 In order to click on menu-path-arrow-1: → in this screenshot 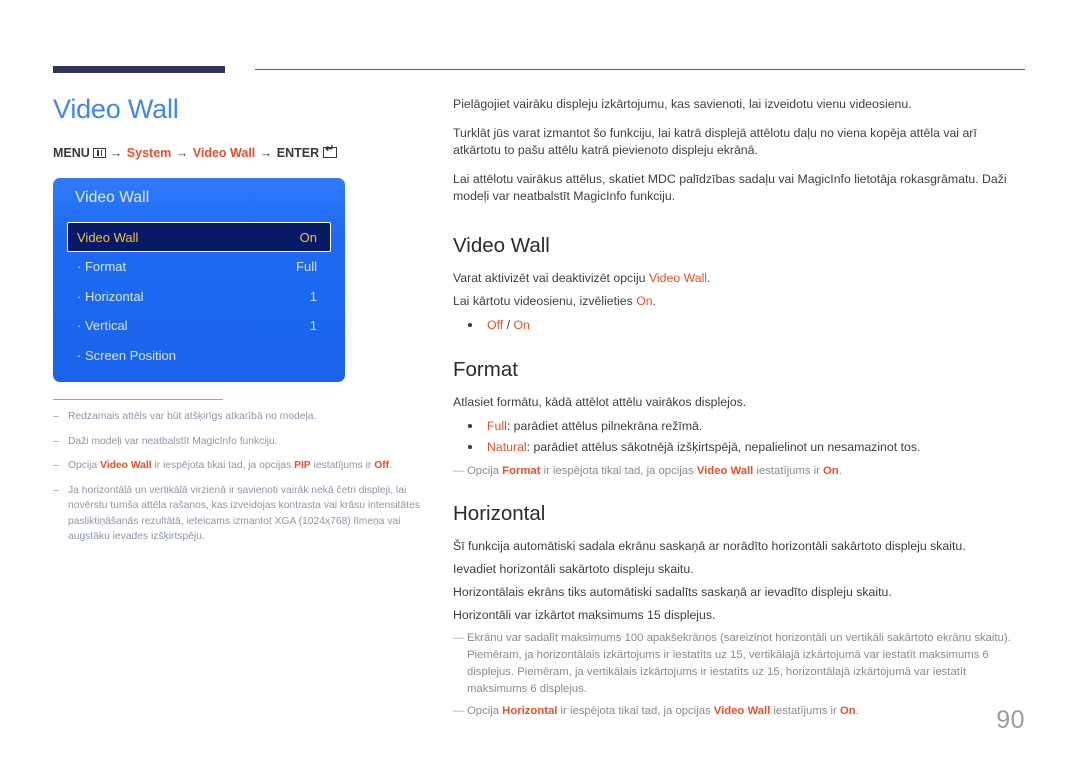, I will do `click(116, 153)`.